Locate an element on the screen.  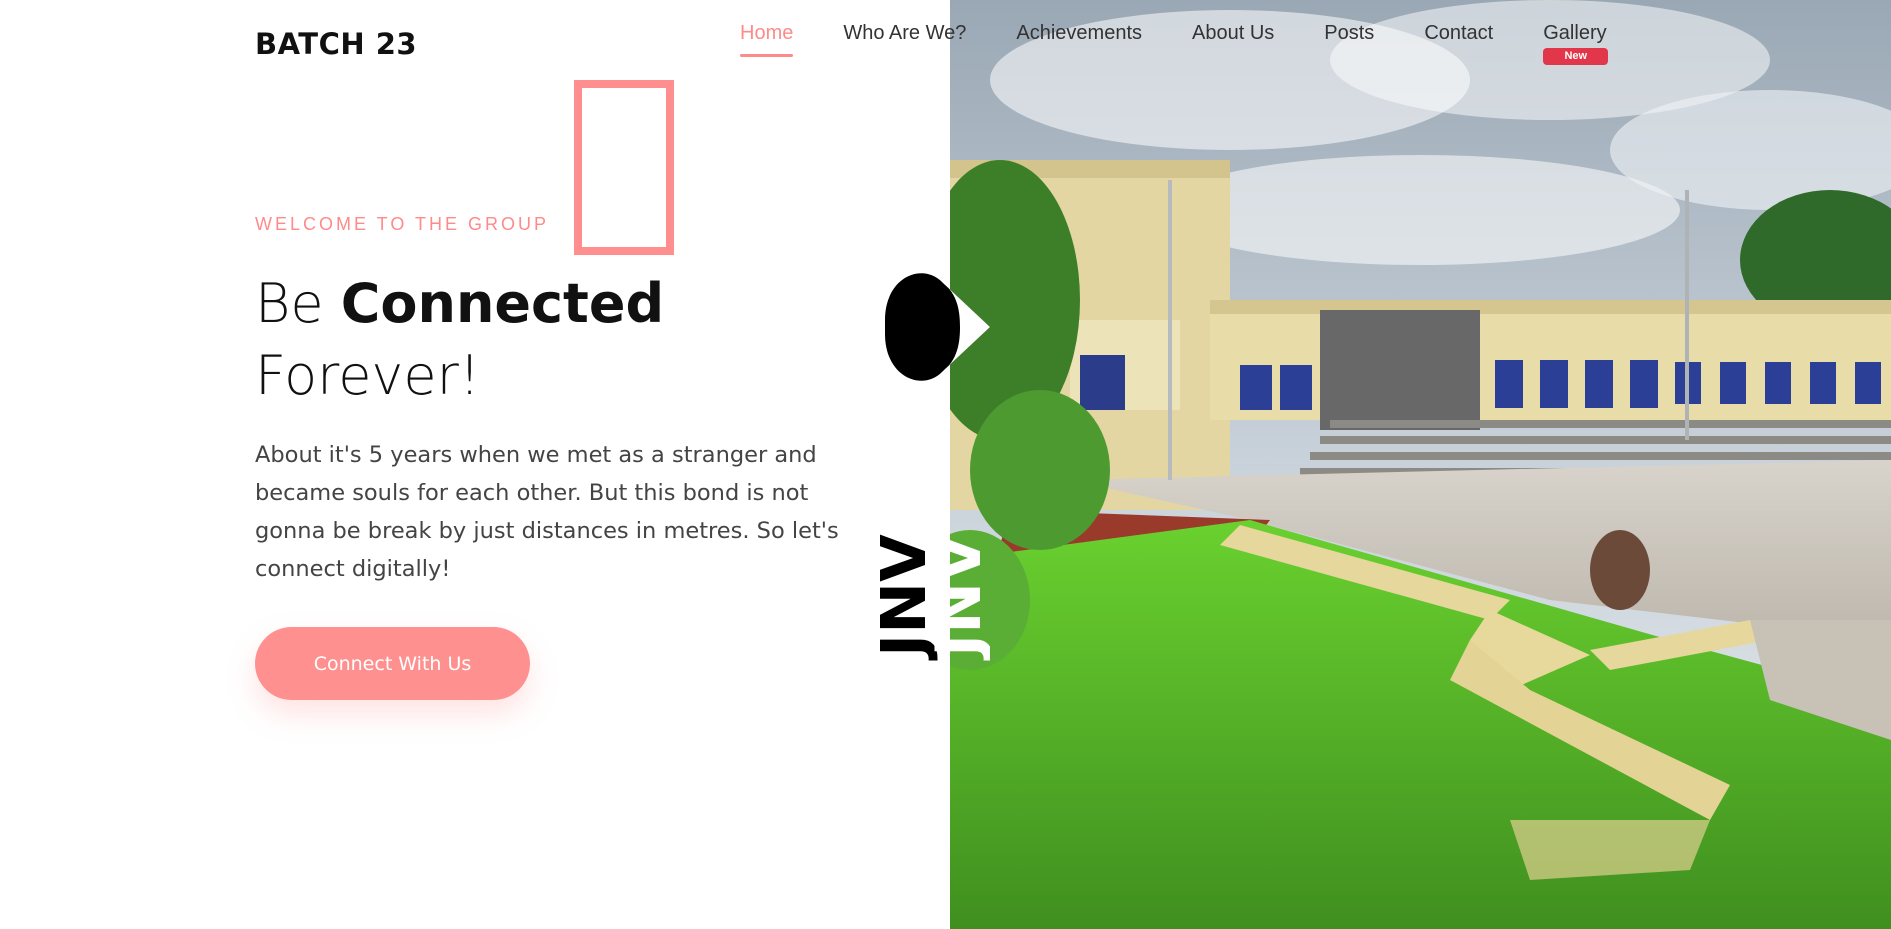
nav-contact: Contact is located at coordinates (1458, 33).